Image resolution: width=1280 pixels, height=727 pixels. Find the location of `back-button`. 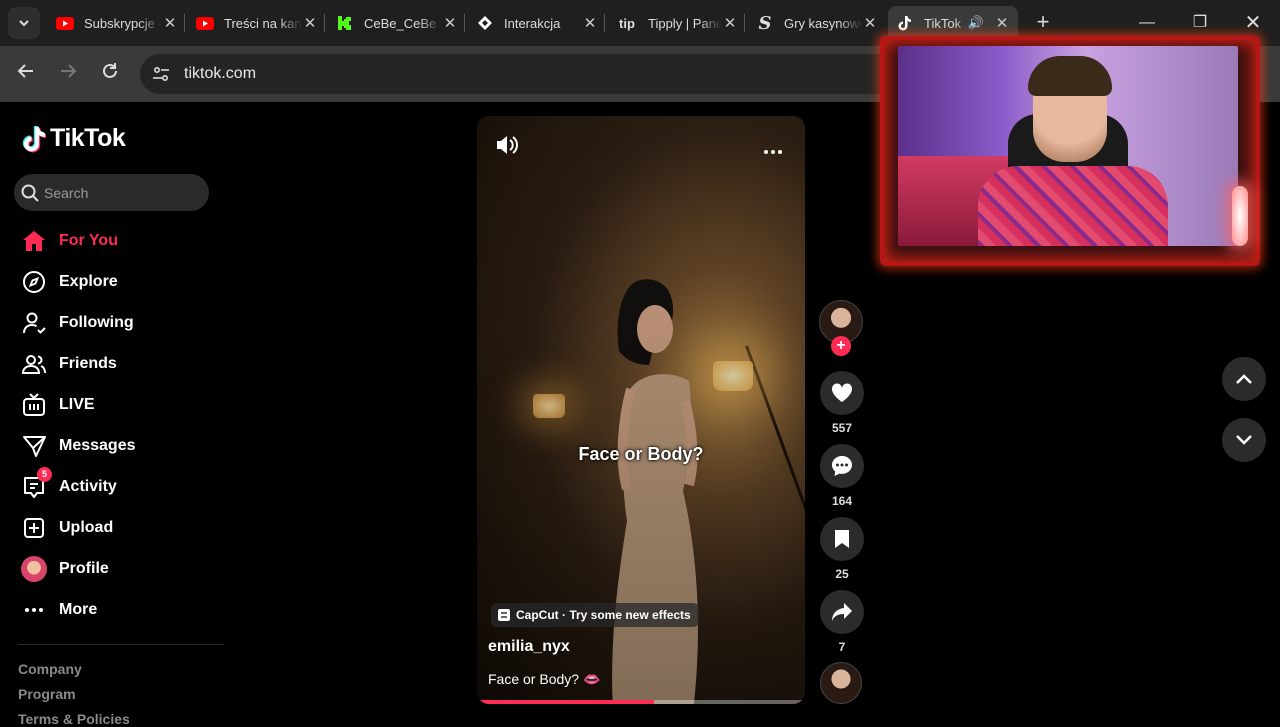

back-button is located at coordinates (26, 74).